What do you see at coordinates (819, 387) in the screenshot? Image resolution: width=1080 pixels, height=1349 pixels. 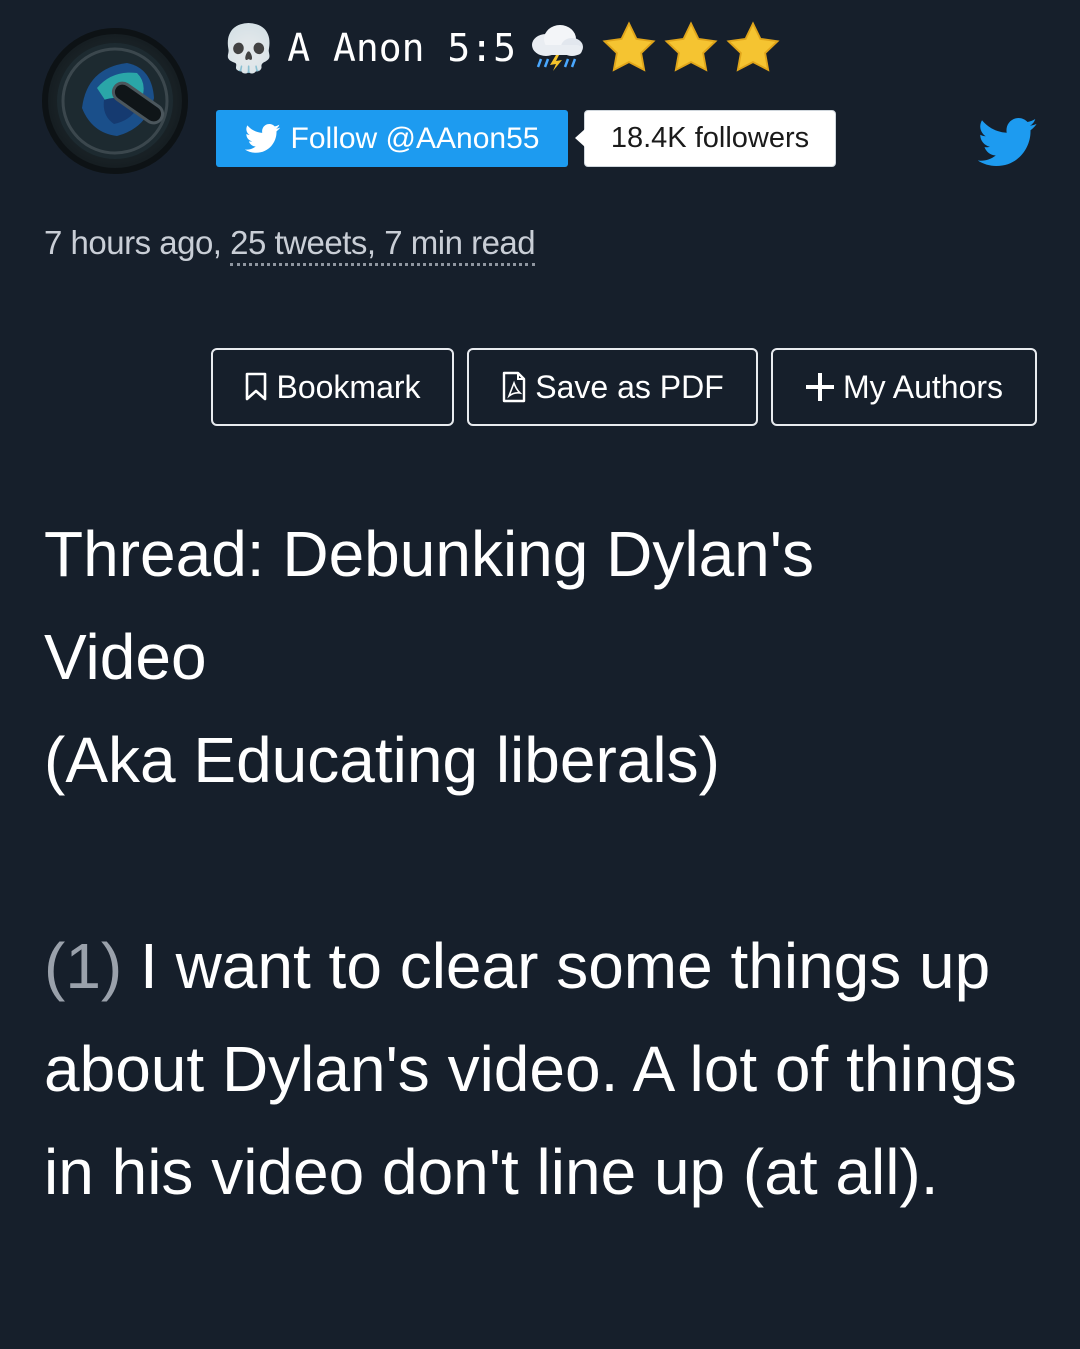 I see `plus-icon` at bounding box center [819, 387].